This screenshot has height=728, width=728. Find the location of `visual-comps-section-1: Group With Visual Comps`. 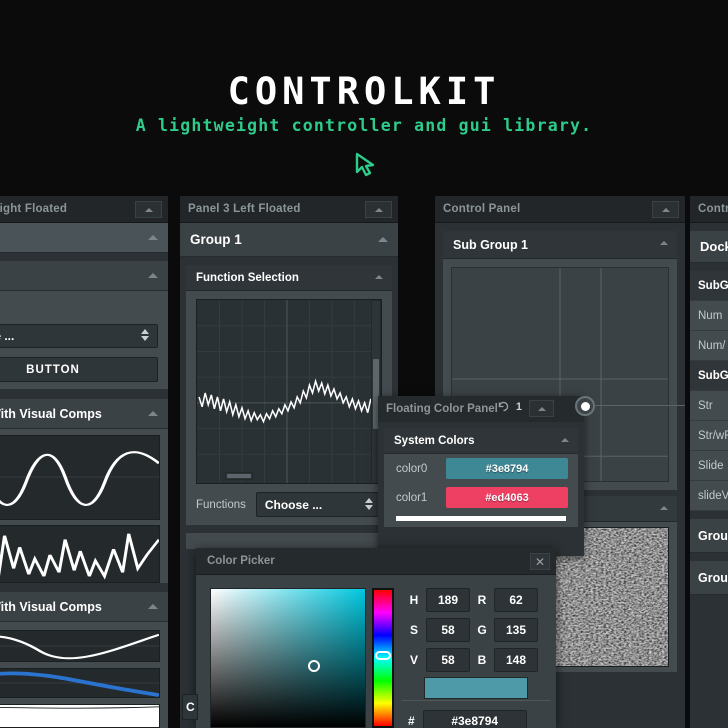

visual-comps-section-1: Group With Visual Comps is located at coordinates (84, 491).